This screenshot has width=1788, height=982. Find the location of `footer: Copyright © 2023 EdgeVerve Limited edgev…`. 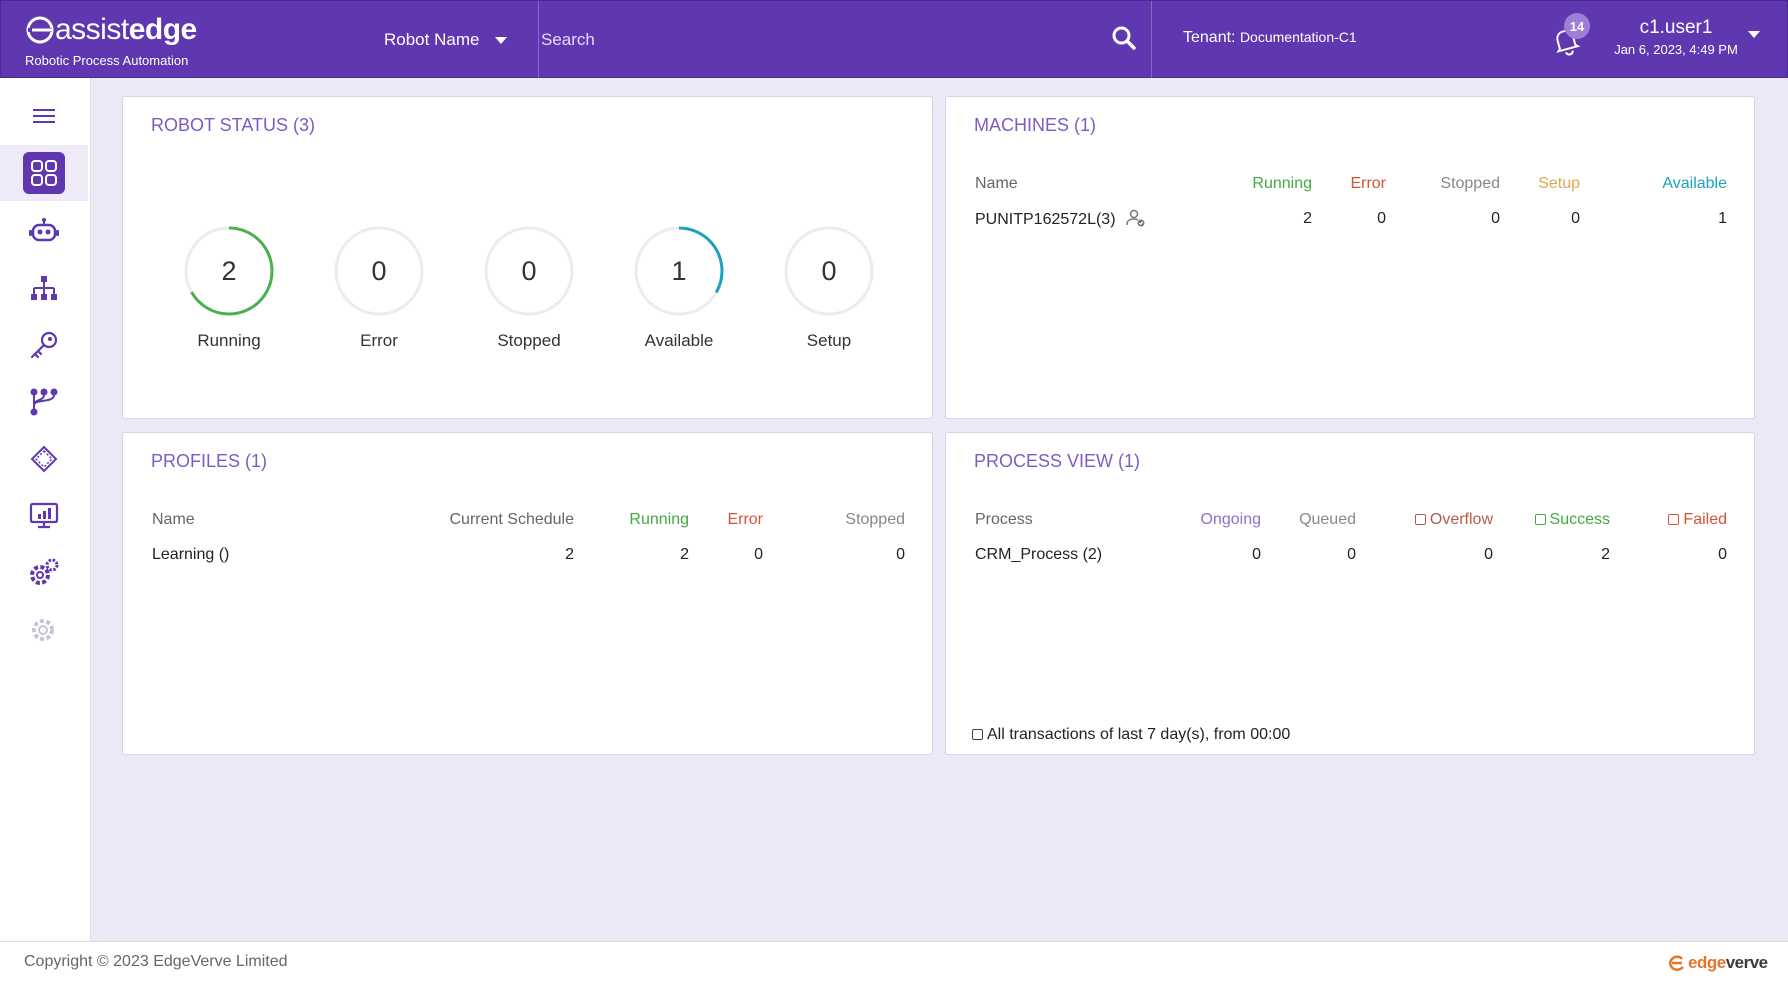

footer: Copyright © 2023 EdgeVerve Limited edgev… is located at coordinates (894, 961).